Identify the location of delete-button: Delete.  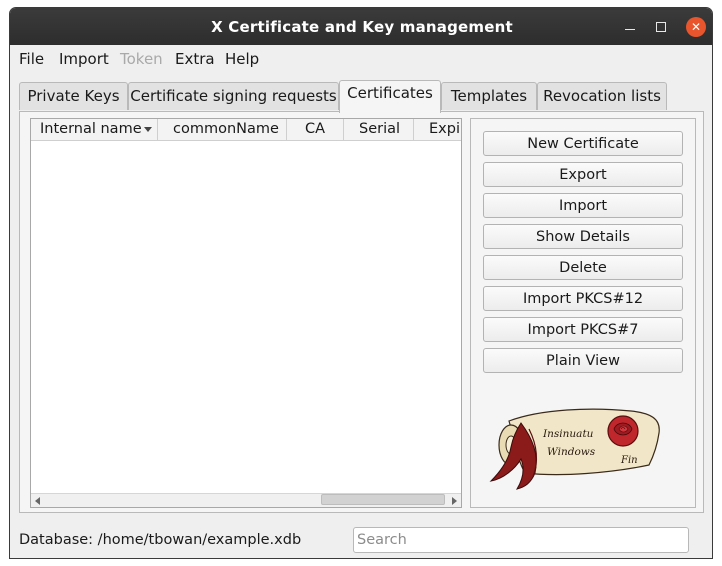
(583, 267).